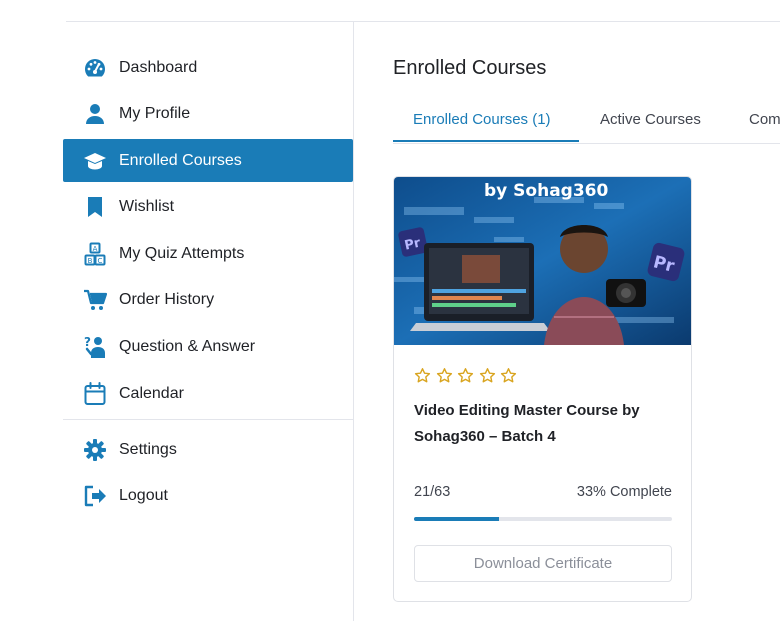  What do you see at coordinates (208, 67) in the screenshot?
I see `sidebar-item-dashboard: Dashboard` at bounding box center [208, 67].